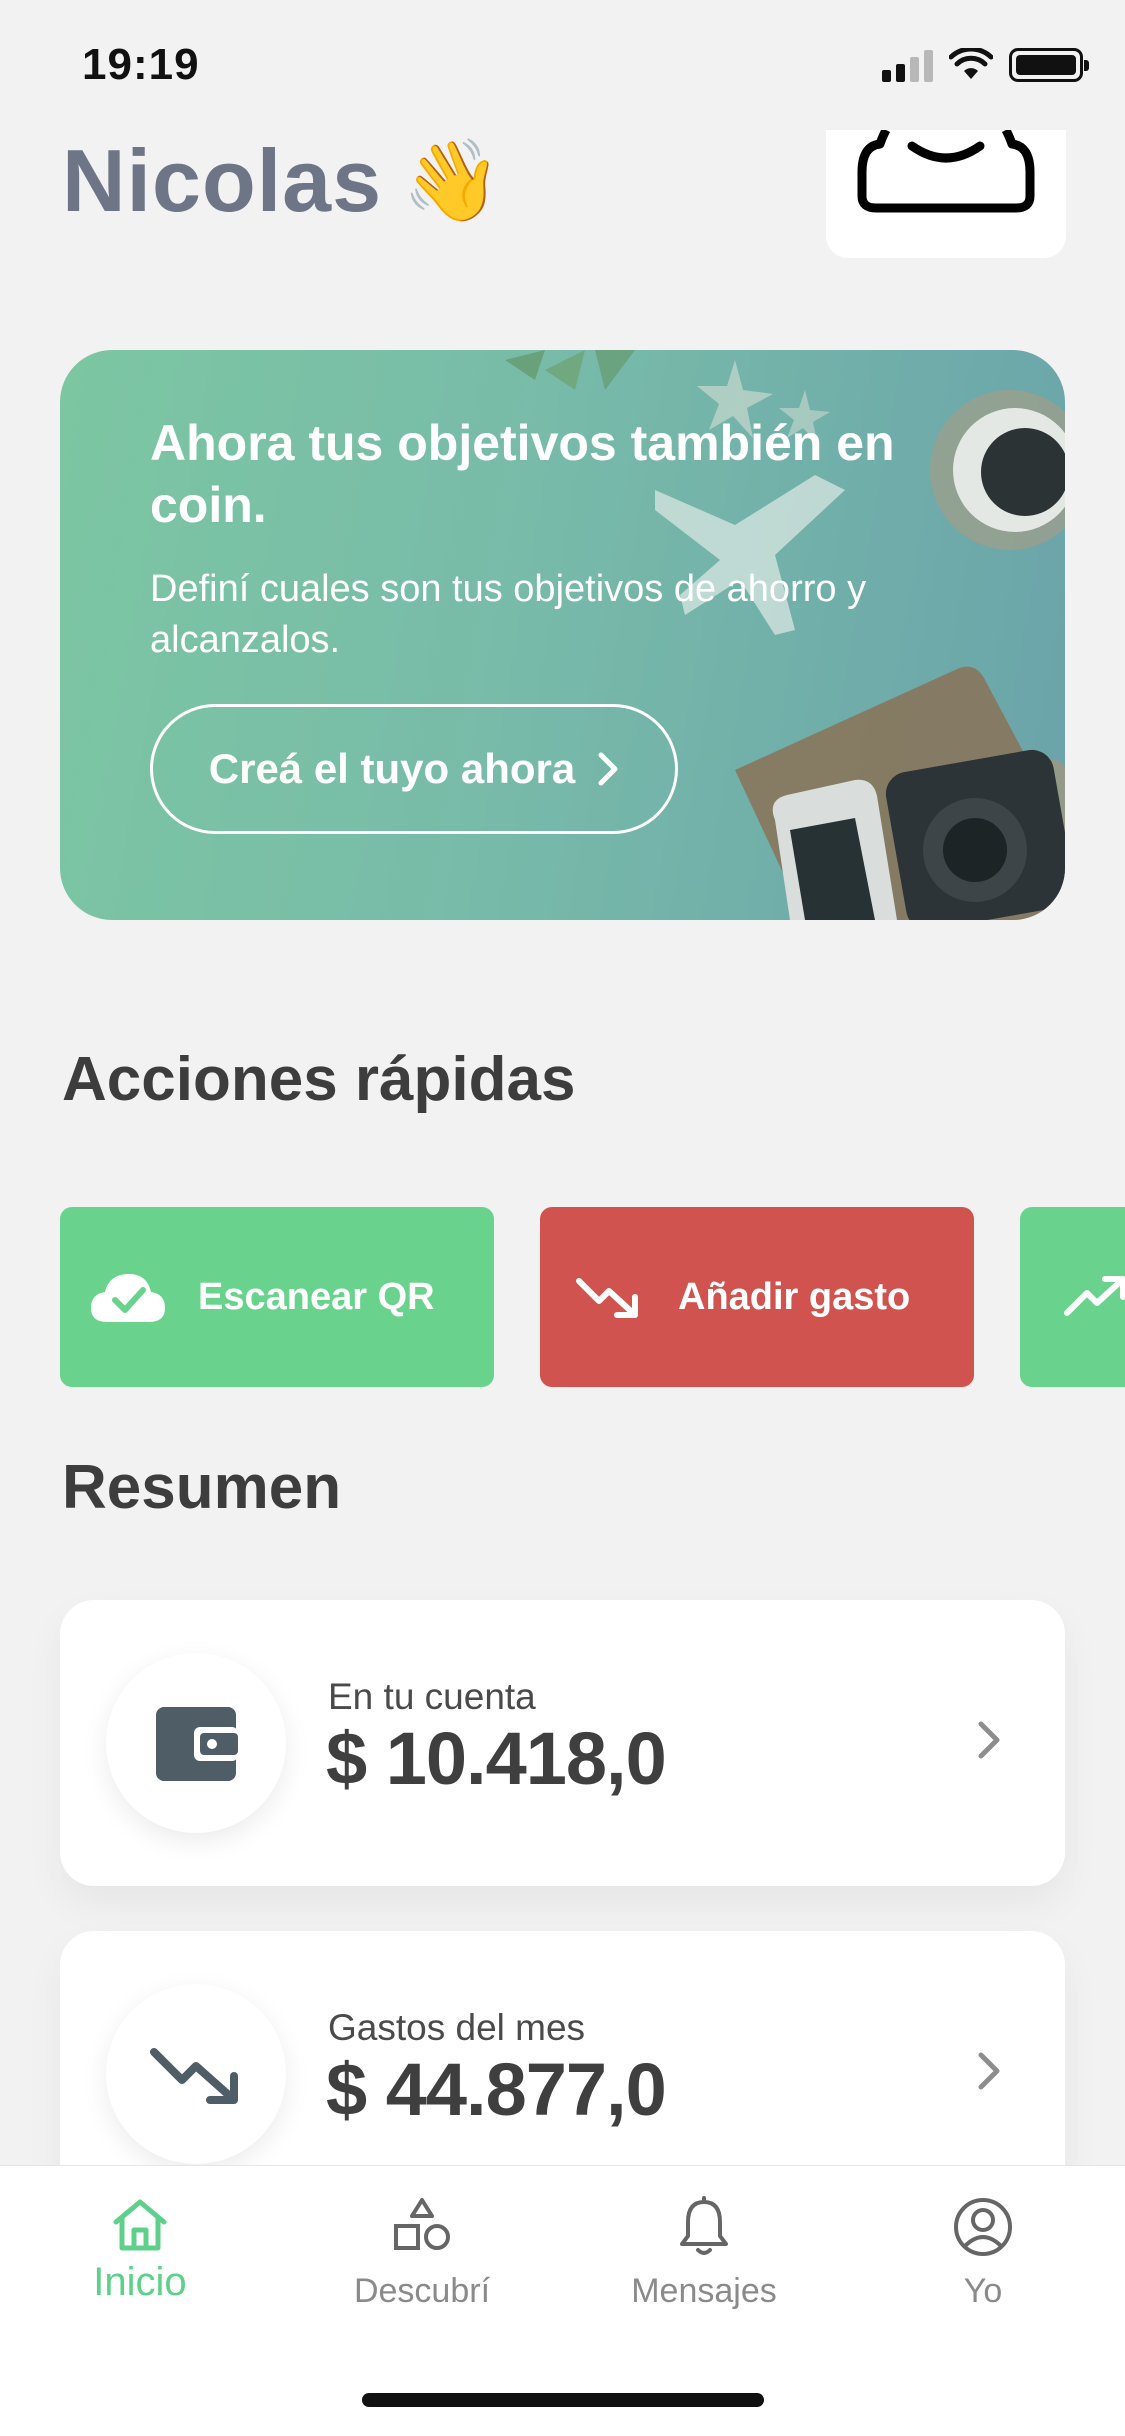 The height and width of the screenshot is (2436, 1125). I want to click on greeting: Nicolas 👋, so click(282, 181).